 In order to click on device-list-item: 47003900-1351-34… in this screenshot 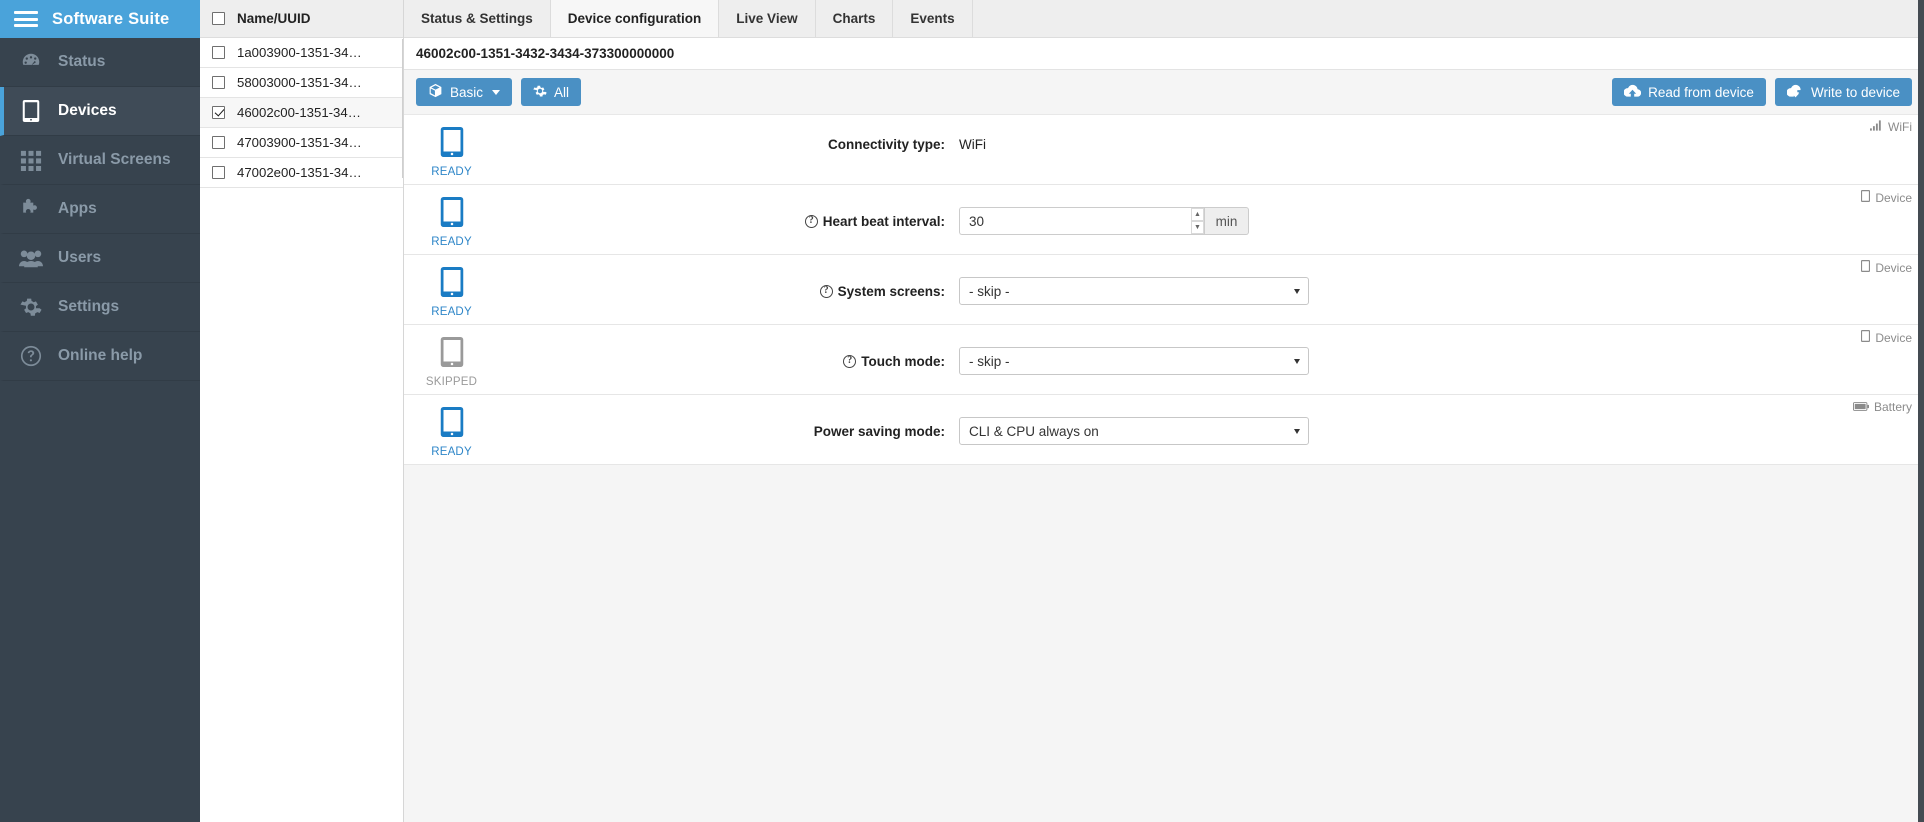, I will do `click(301, 143)`.